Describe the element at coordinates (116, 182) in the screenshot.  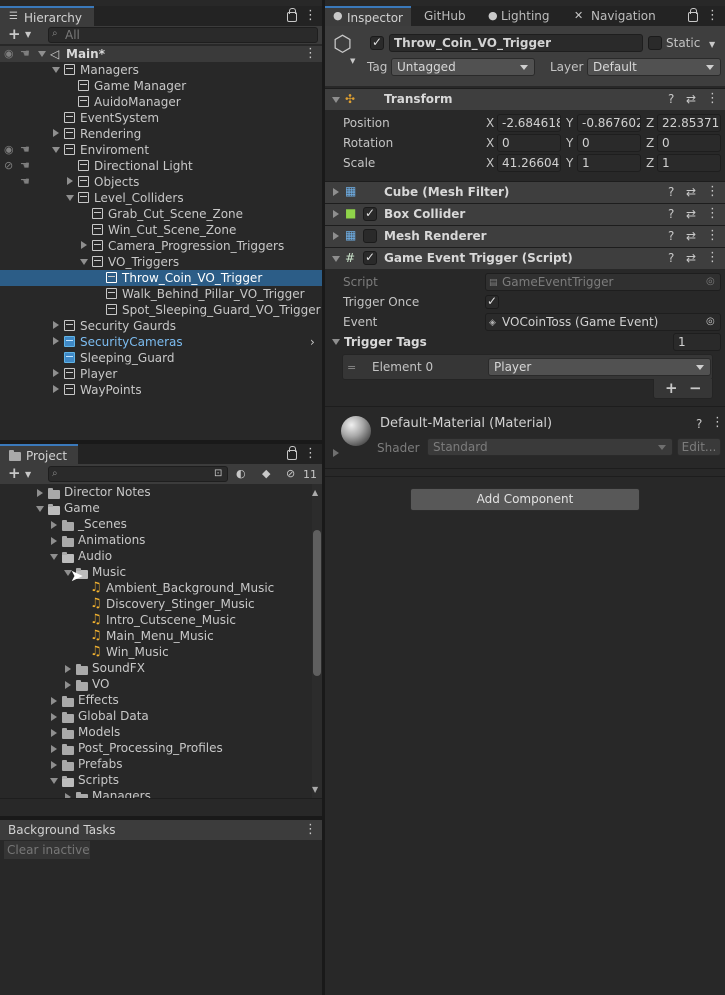
I see `hierarchy-item-objects: Objects` at that location.